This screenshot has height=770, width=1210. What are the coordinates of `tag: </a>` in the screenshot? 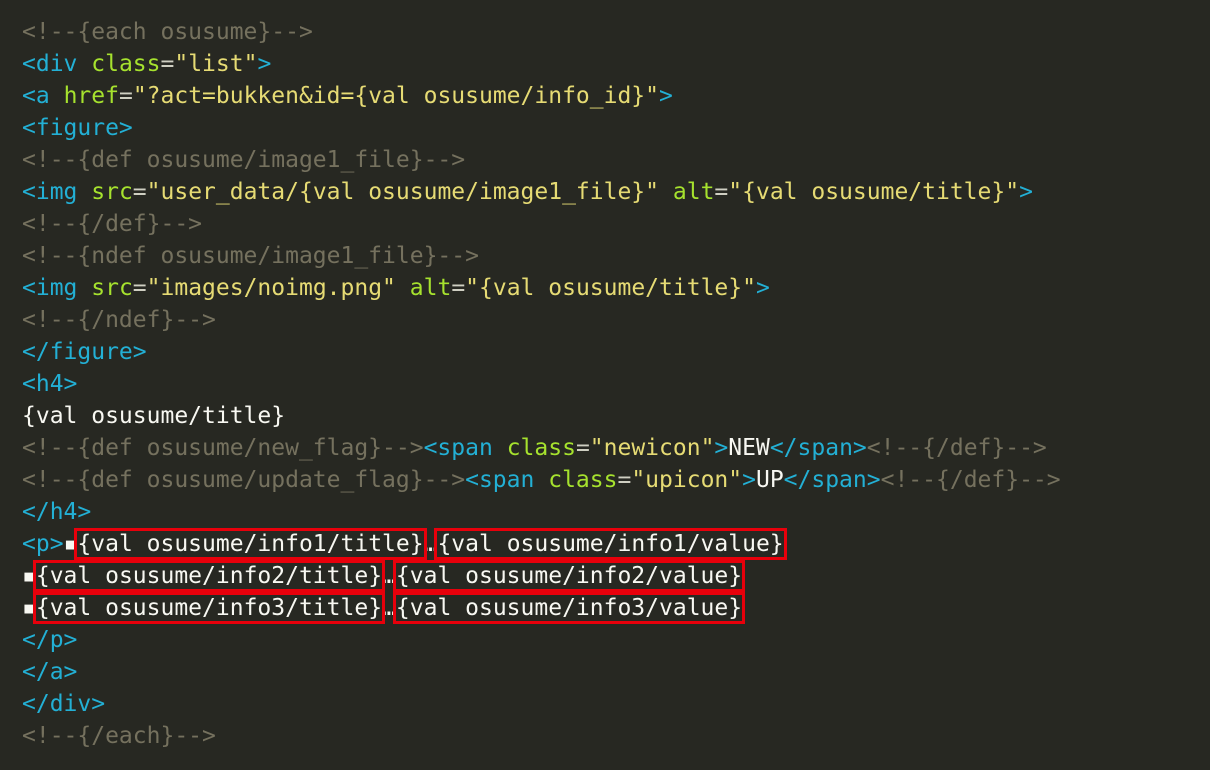 It's located at (50, 672).